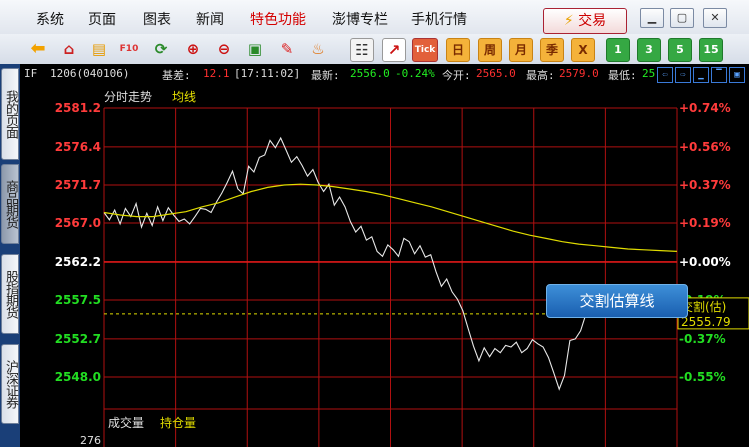 This screenshot has height=447, width=749. Describe the element at coordinates (683, 75) in the screenshot. I see `nav-next-icon: ⇨` at that location.